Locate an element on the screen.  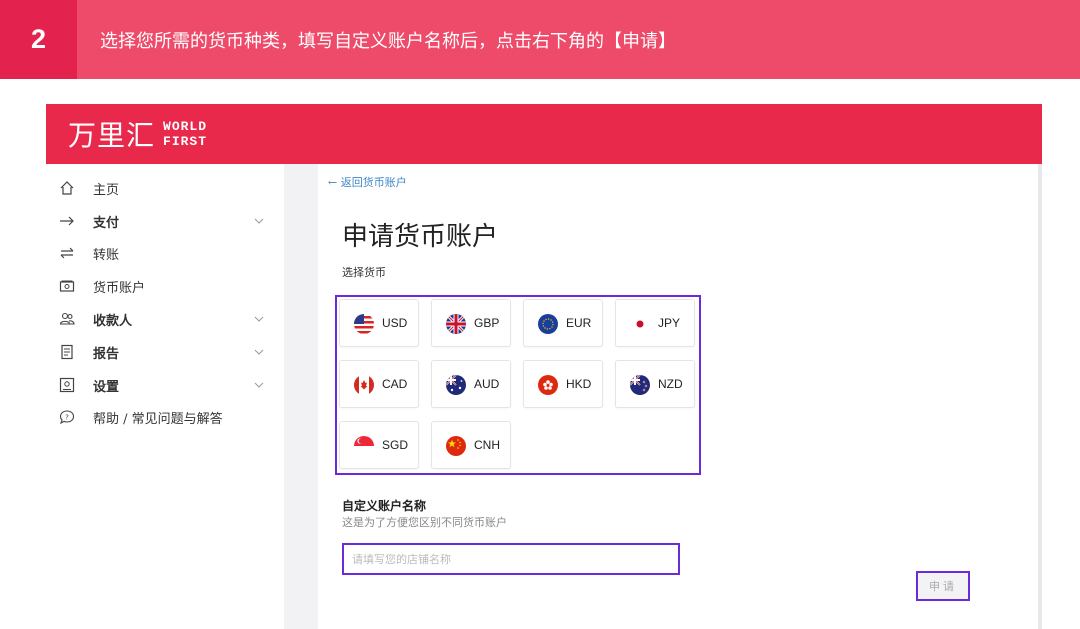
logo-chinese: 万里汇 is located at coordinates (112, 135).